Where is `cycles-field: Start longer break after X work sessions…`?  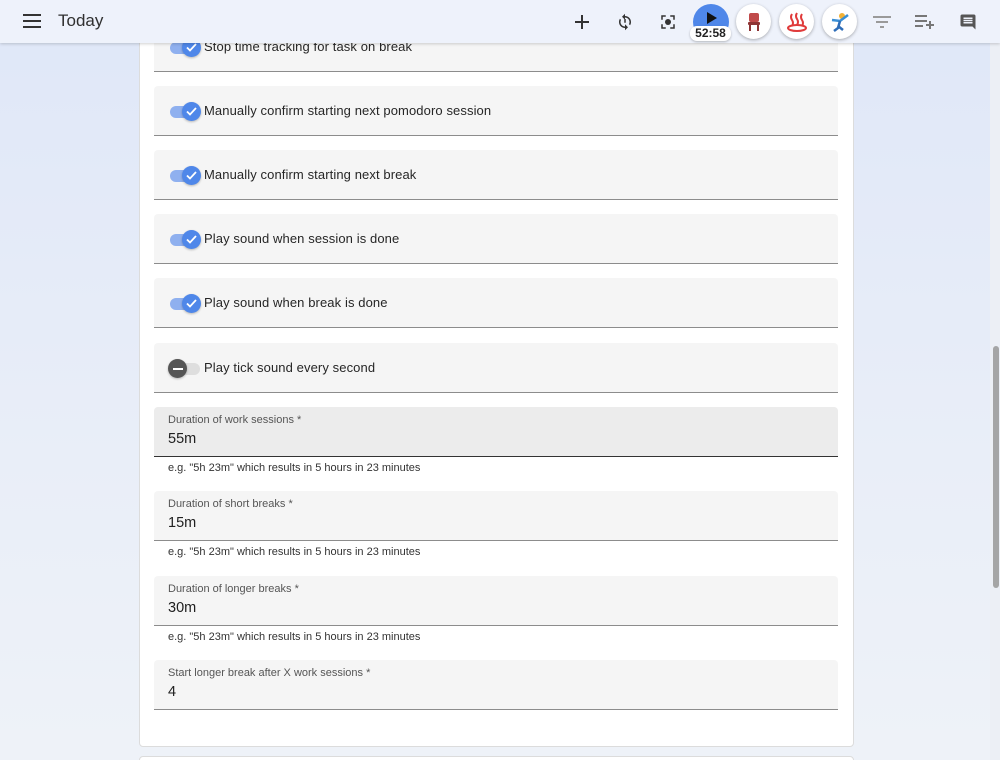
cycles-field: Start longer break after X work sessions… is located at coordinates (496, 685).